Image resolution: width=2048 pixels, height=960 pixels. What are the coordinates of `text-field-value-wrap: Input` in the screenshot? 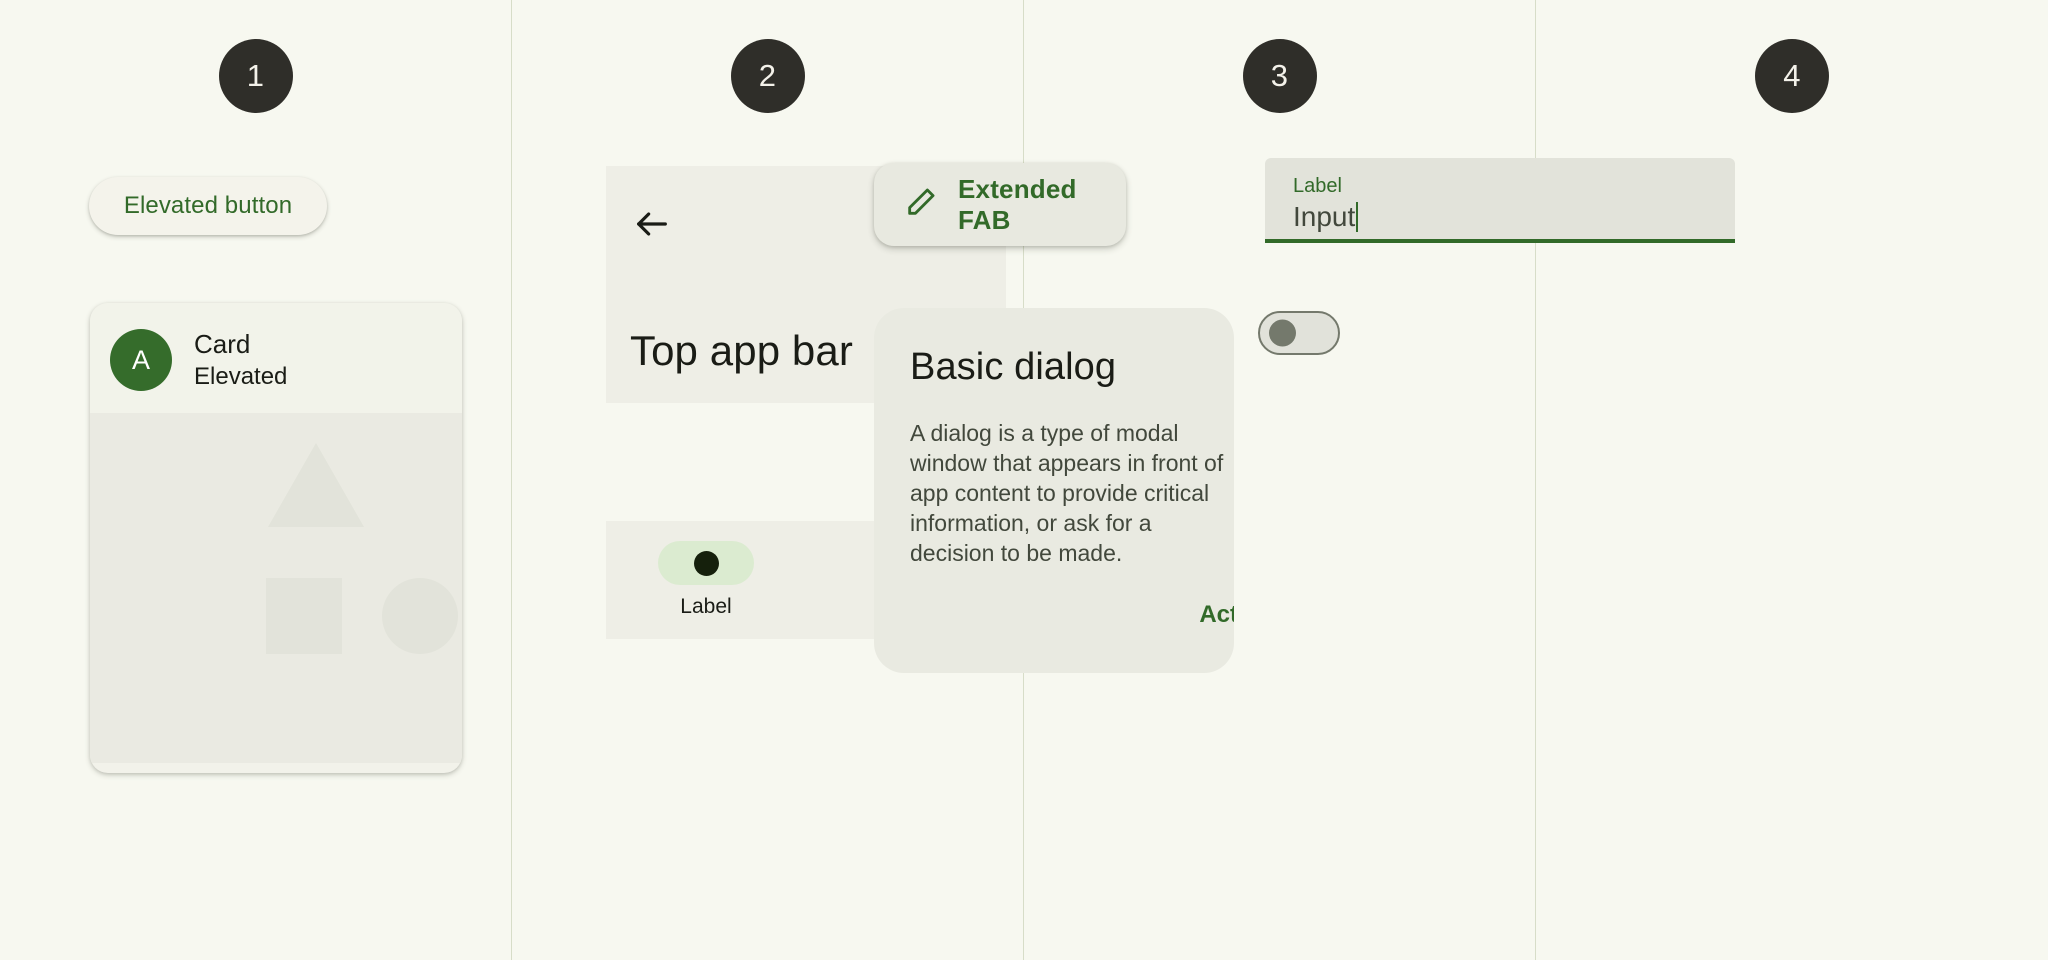 It's located at (1326, 217).